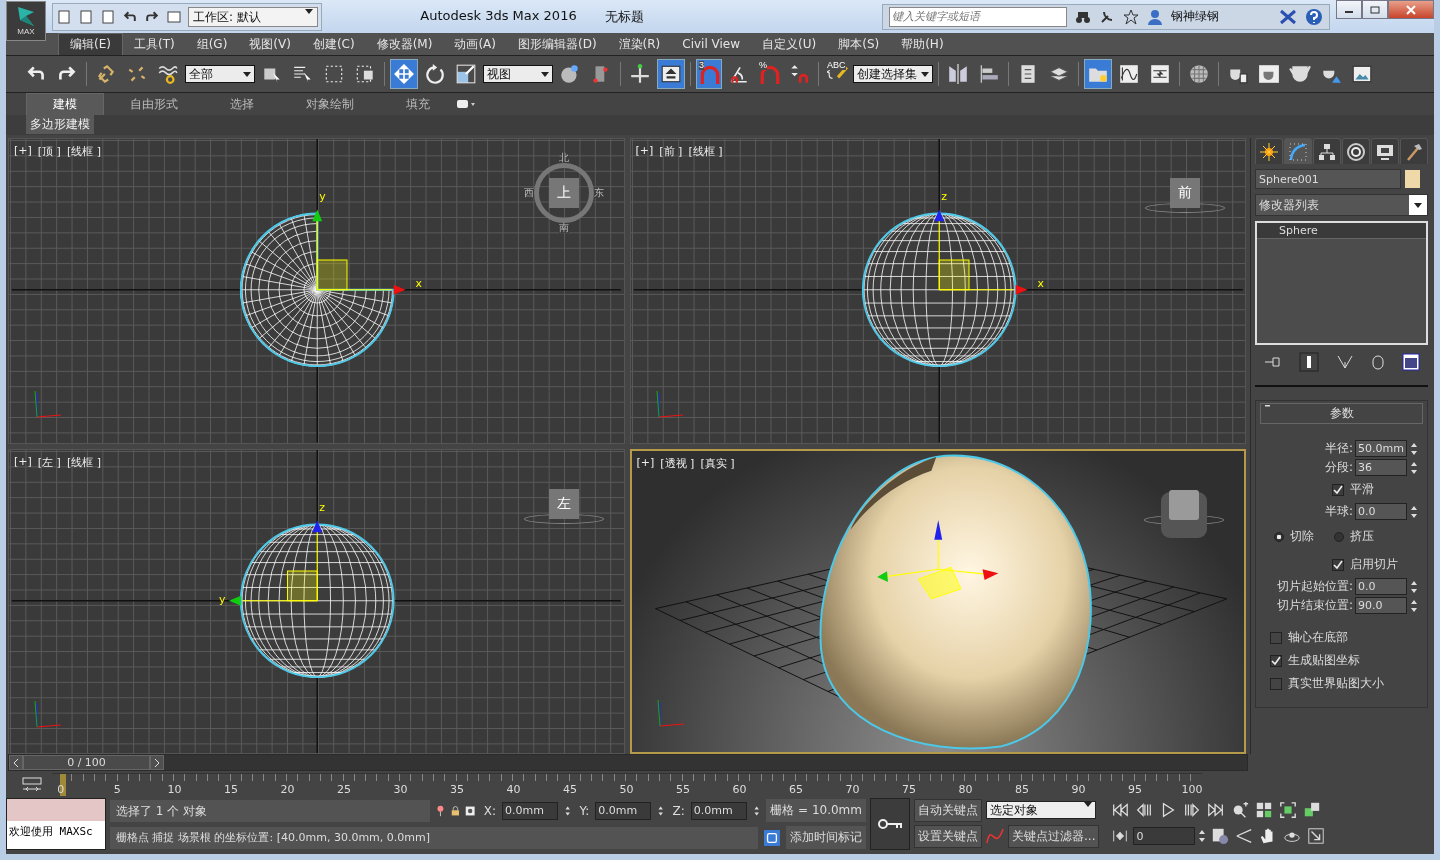  I want to click on set-key-button: 设置关键点, so click(948, 836).